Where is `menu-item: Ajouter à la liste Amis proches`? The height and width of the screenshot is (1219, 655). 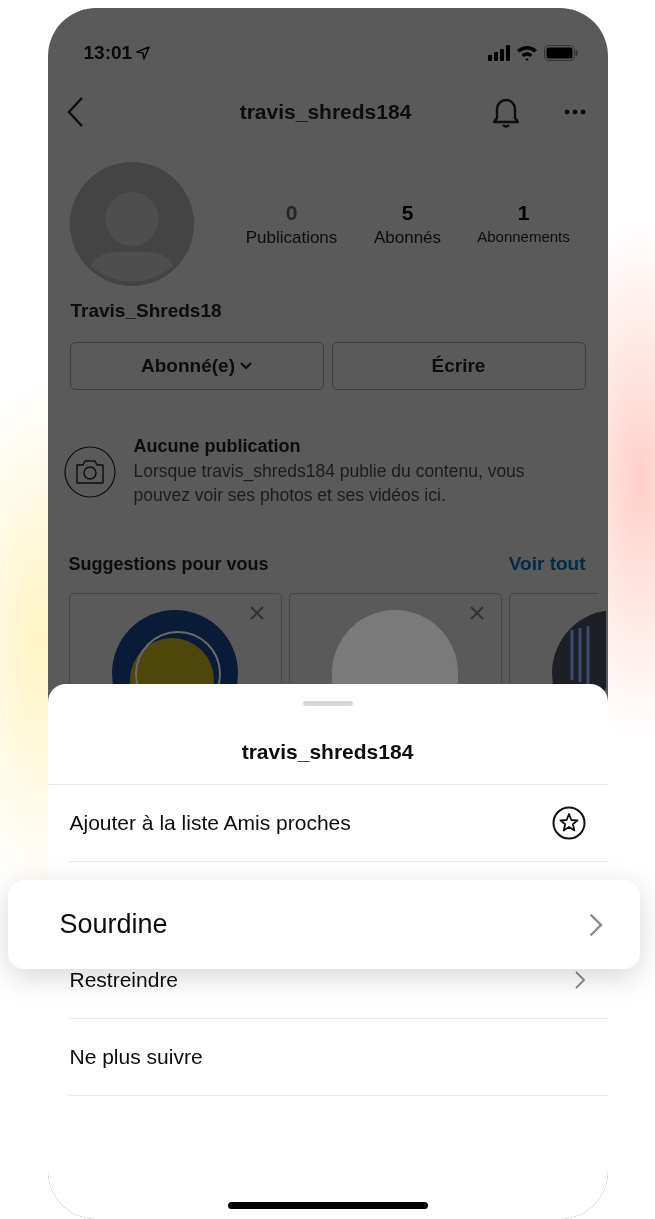 menu-item: Ajouter à la liste Amis proches is located at coordinates (327, 823).